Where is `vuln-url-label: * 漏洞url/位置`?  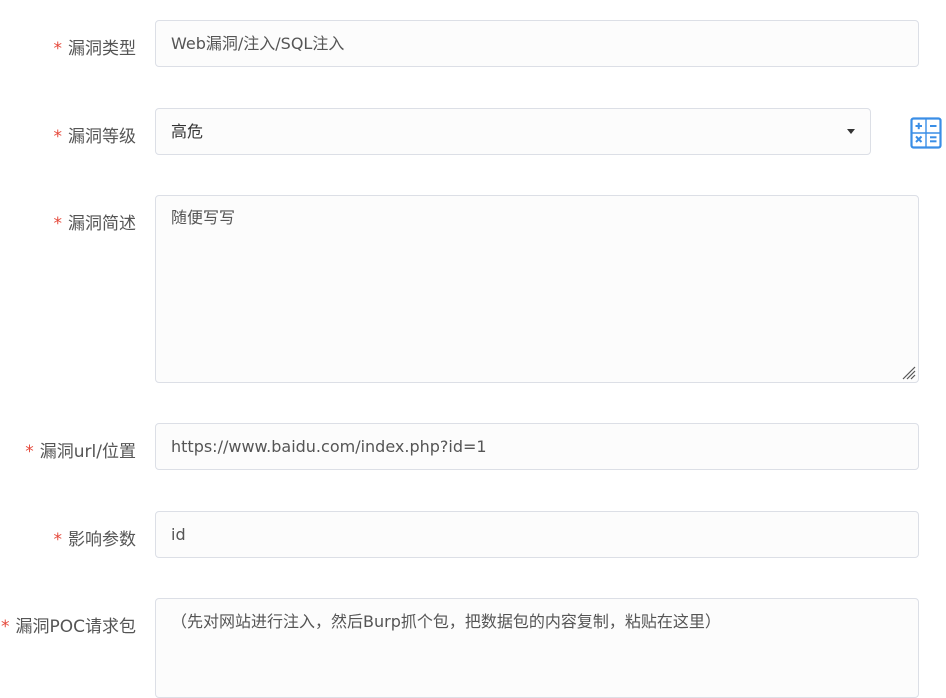 vuln-url-label: * 漏洞url/位置 is located at coordinates (80, 449).